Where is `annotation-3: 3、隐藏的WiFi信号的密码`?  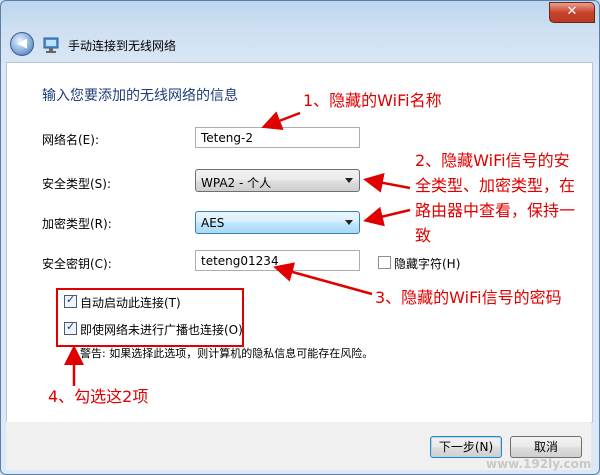
annotation-3: 3、隐藏的WiFi信号的密码 is located at coordinates (468, 297).